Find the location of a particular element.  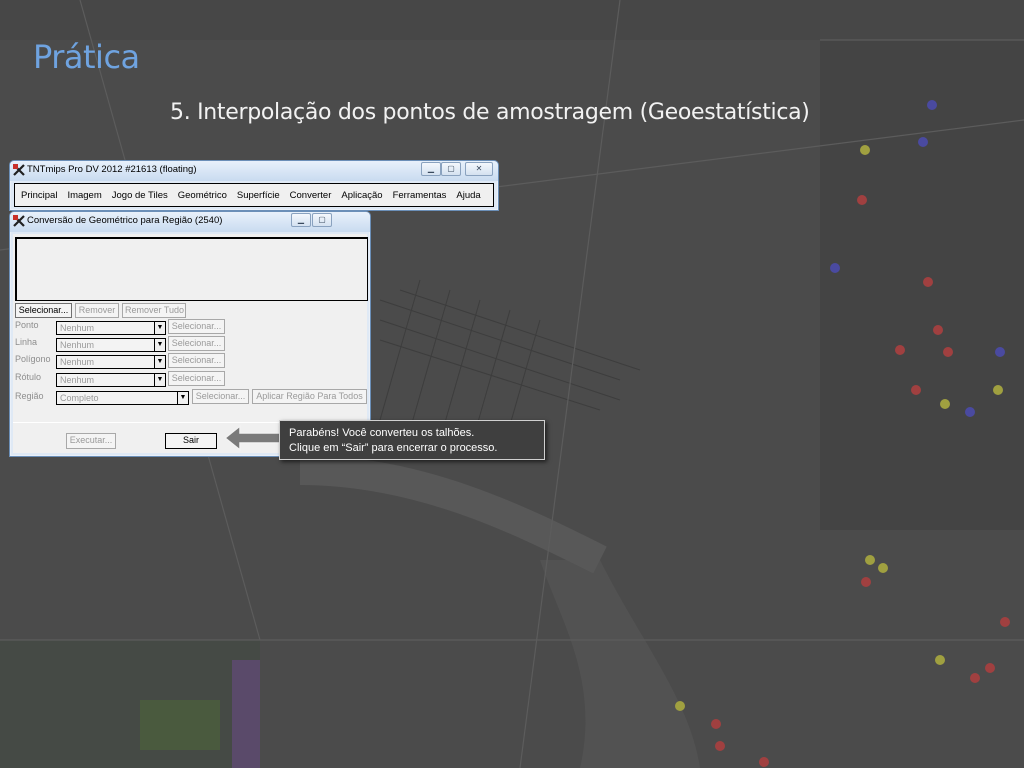

object-listbox is located at coordinates (191, 269).